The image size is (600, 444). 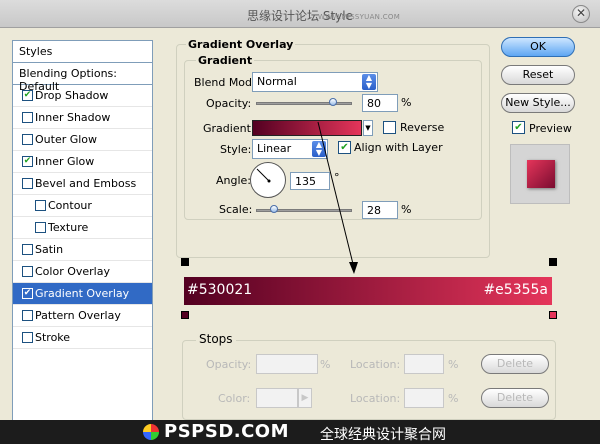 What do you see at coordinates (185, 315) in the screenshot?
I see `color-stop-left` at bounding box center [185, 315].